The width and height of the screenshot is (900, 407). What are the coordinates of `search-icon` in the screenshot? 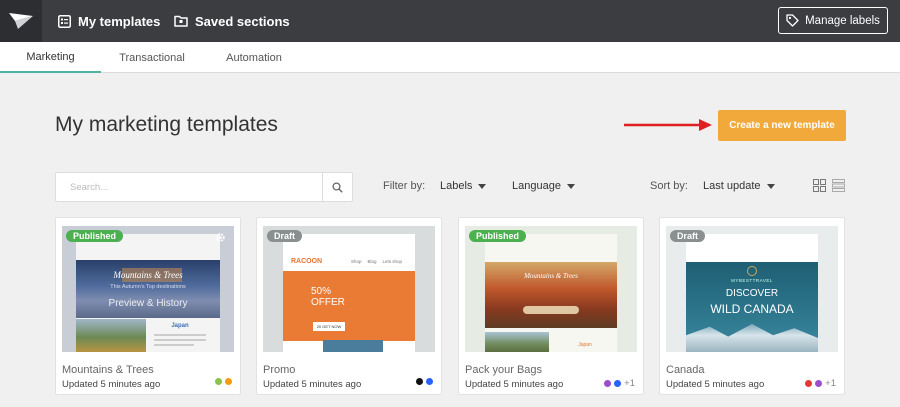 It's located at (337, 187).